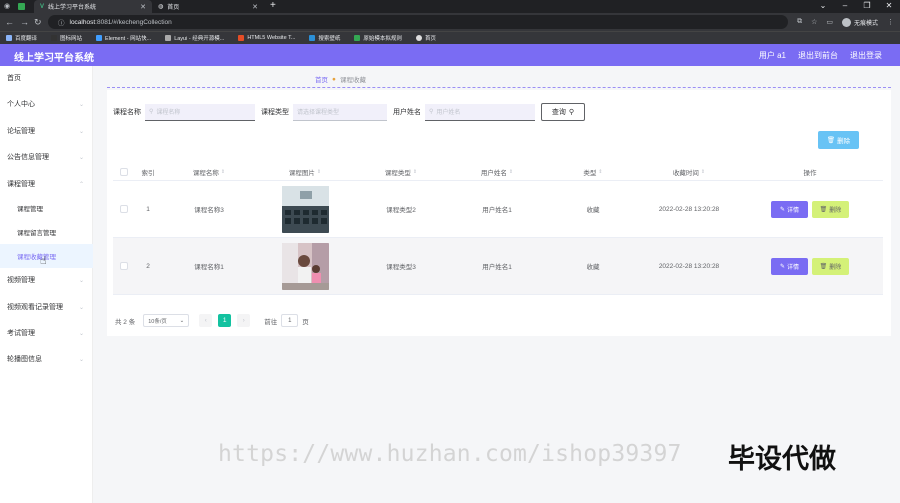  Describe the element at coordinates (593, 171) in the screenshot. I see `col-type: 类型 ⇕` at that location.